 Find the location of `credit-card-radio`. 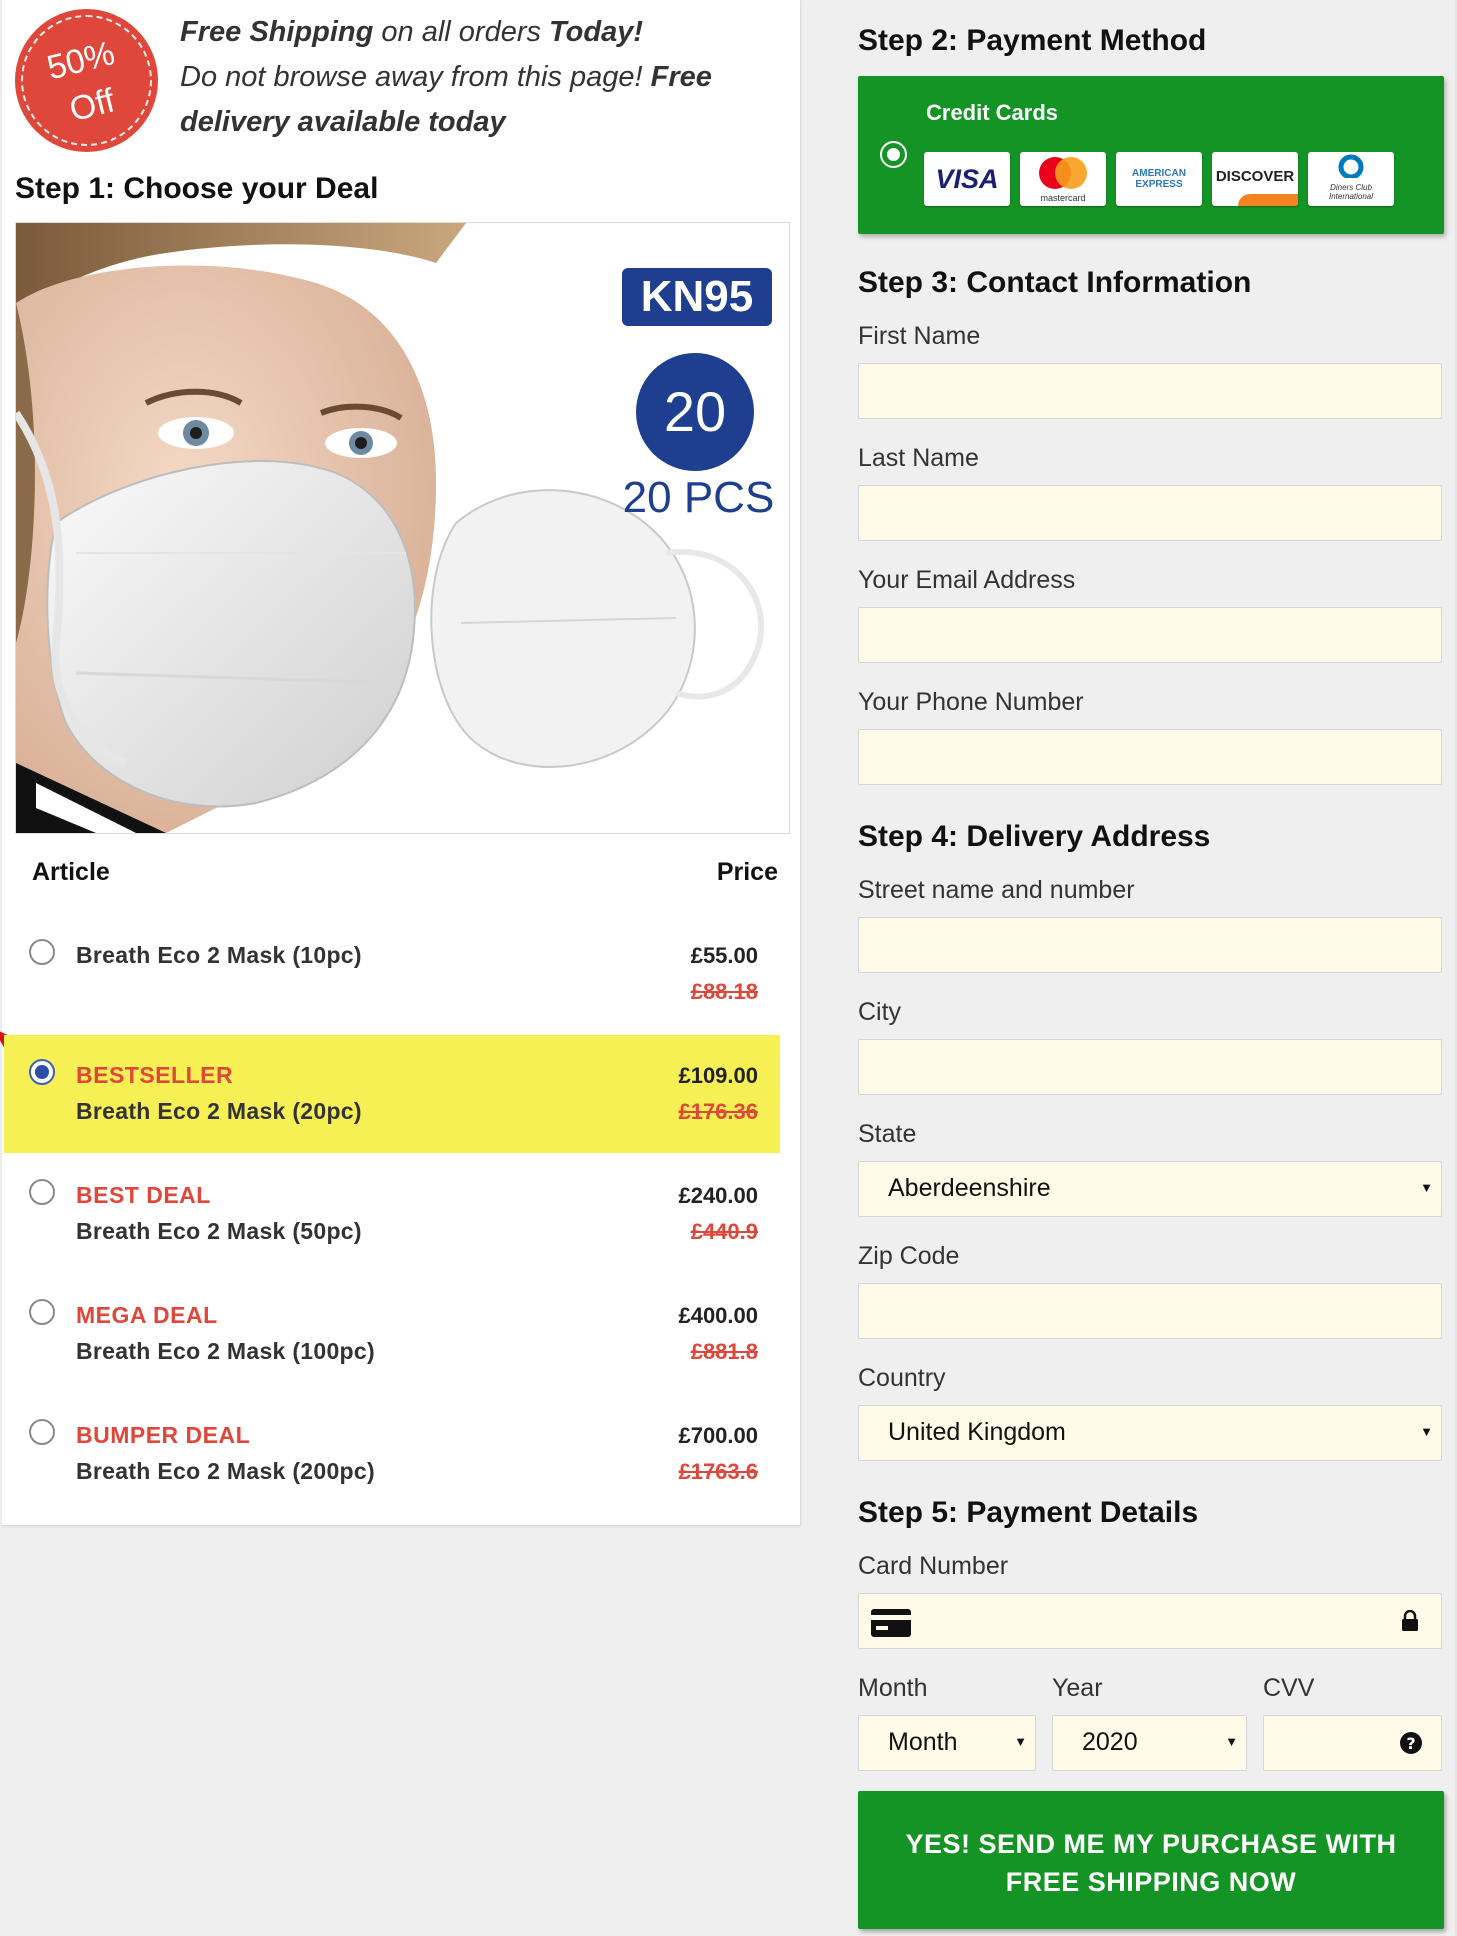

credit-card-radio is located at coordinates (893, 154).